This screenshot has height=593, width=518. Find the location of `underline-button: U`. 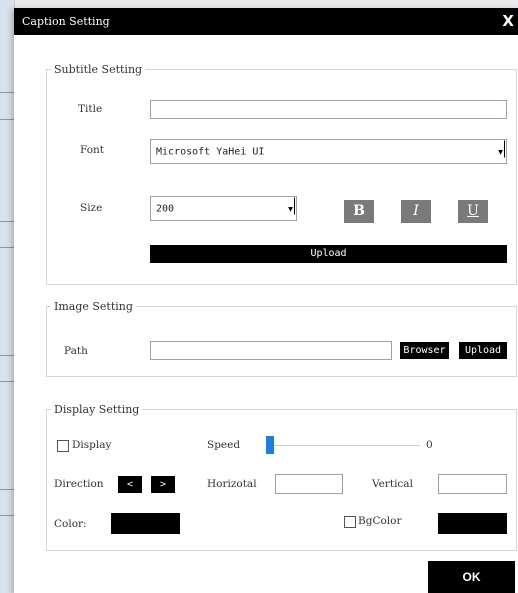

underline-button: U is located at coordinates (473, 211).